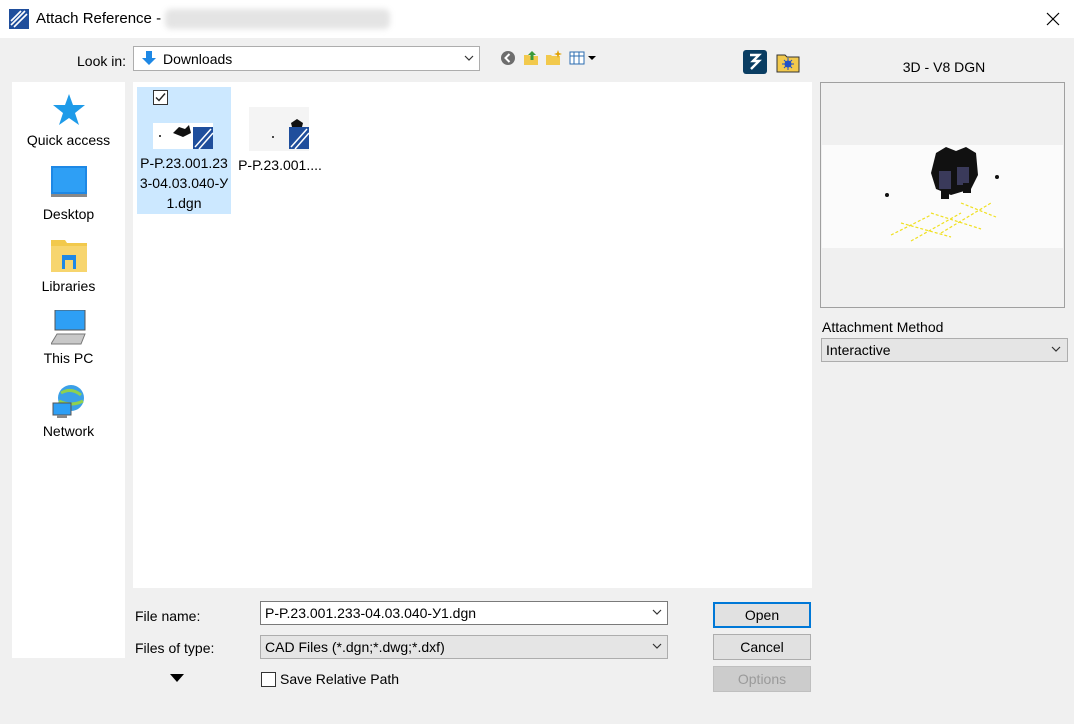 The width and height of the screenshot is (1074, 724). Describe the element at coordinates (755, 62) in the screenshot. I see `bentley-icon` at that location.